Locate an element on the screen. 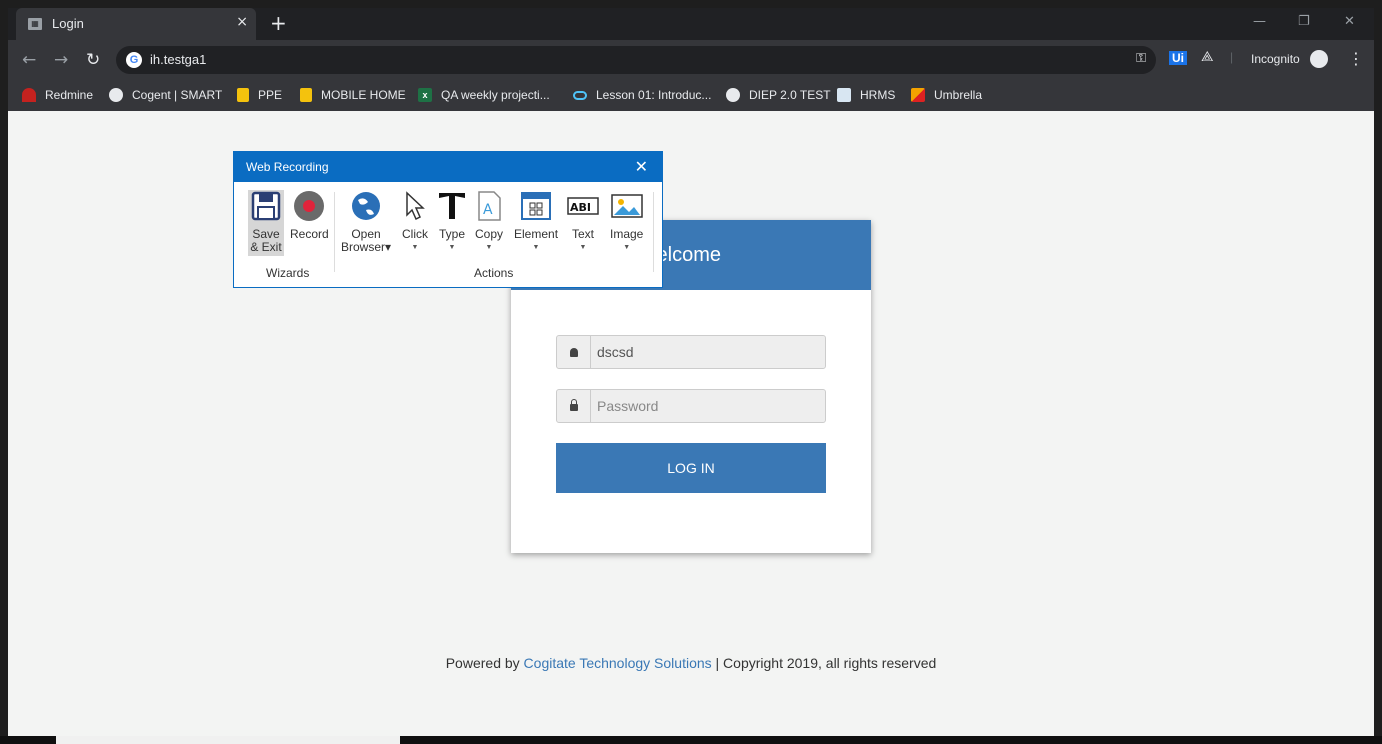 The image size is (1382, 744). image-picture-icon is located at coordinates (626, 206).